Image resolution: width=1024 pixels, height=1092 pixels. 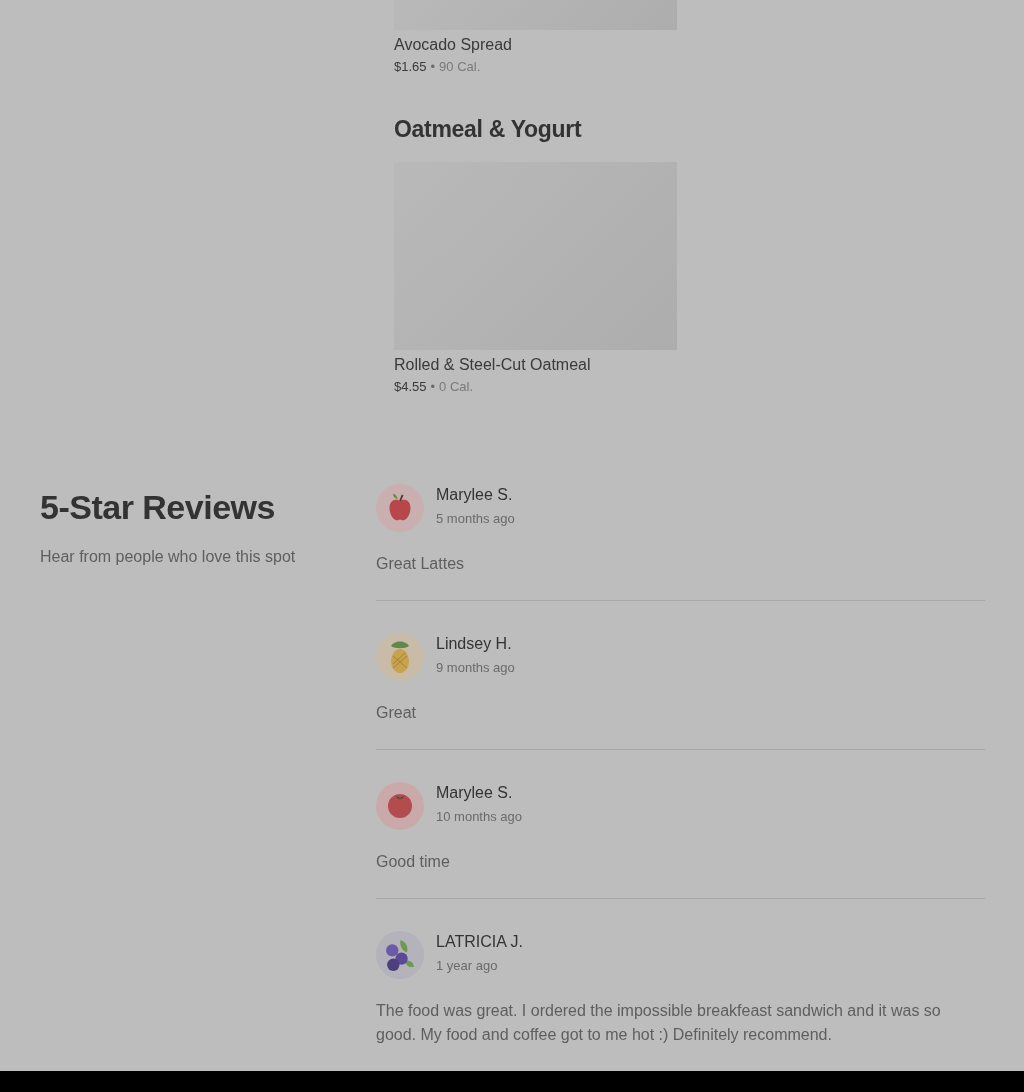 What do you see at coordinates (475, 667) in the screenshot?
I see `review-time: 9 months ago` at bounding box center [475, 667].